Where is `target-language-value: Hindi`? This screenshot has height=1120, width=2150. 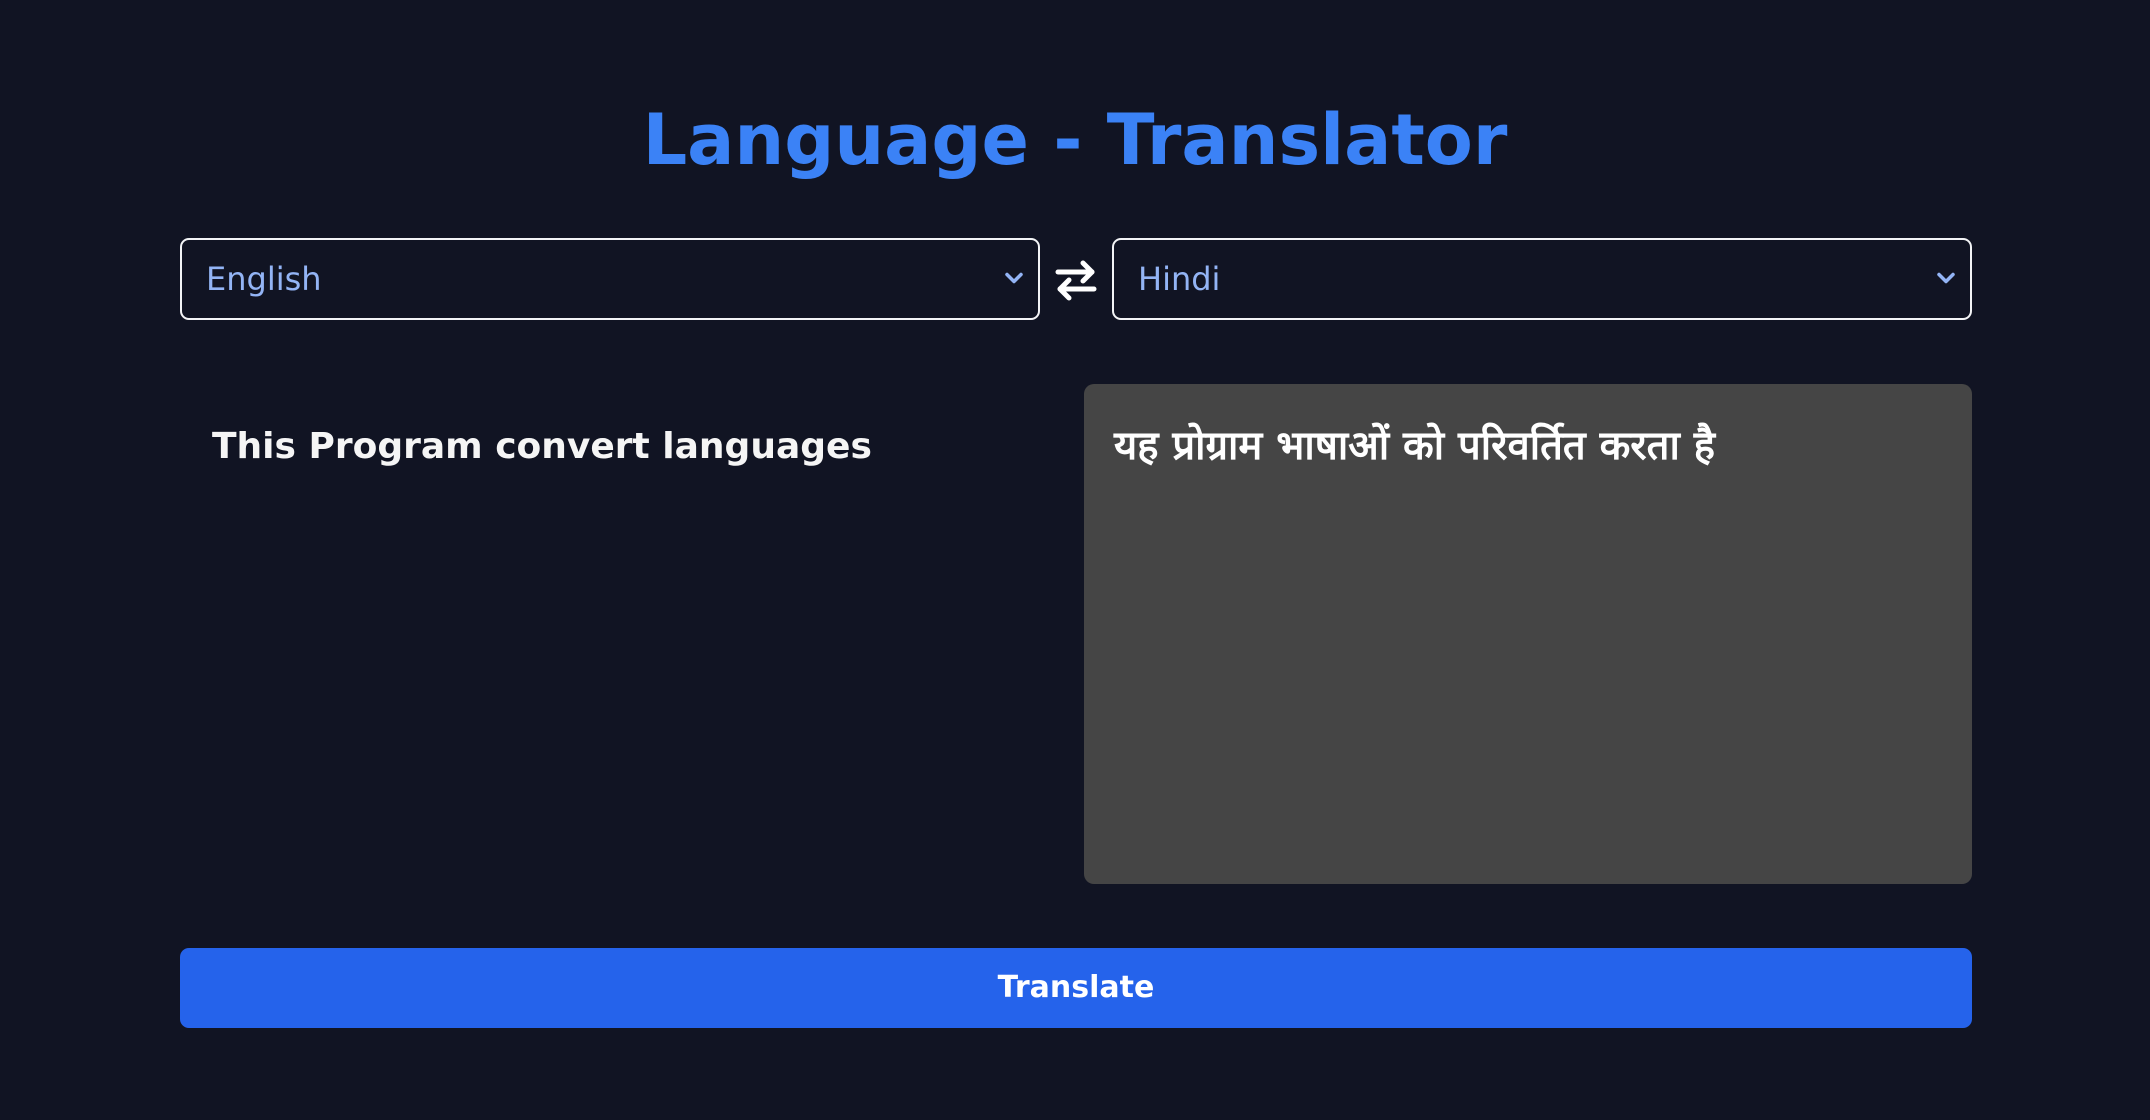 target-language-value: Hindi is located at coordinates (1179, 279).